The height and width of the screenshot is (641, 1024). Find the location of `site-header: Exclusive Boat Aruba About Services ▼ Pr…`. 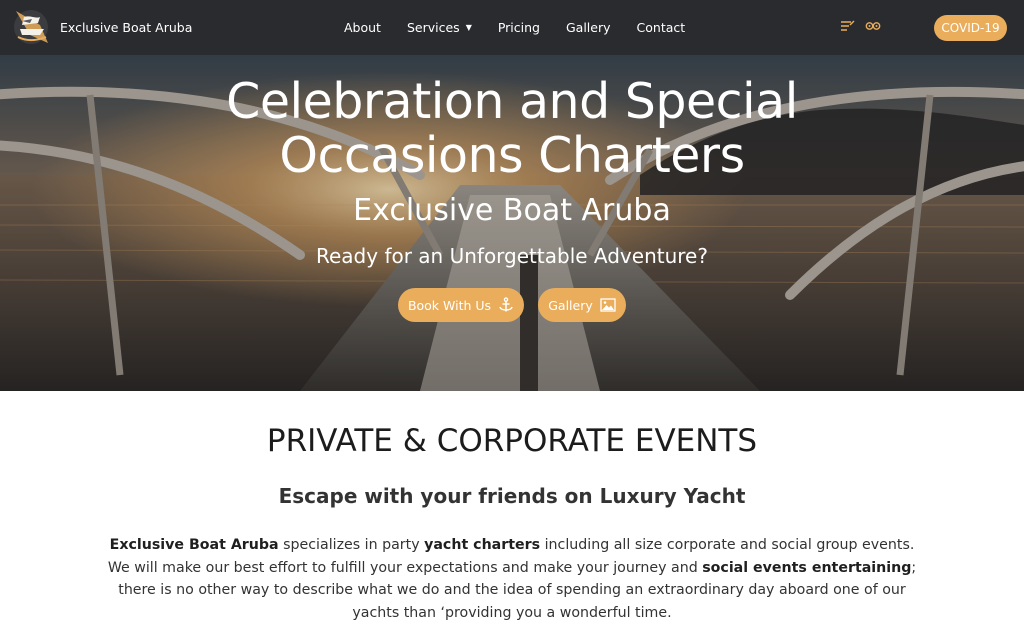

site-header: Exclusive Boat Aruba About Services ▼ Pr… is located at coordinates (512, 27).